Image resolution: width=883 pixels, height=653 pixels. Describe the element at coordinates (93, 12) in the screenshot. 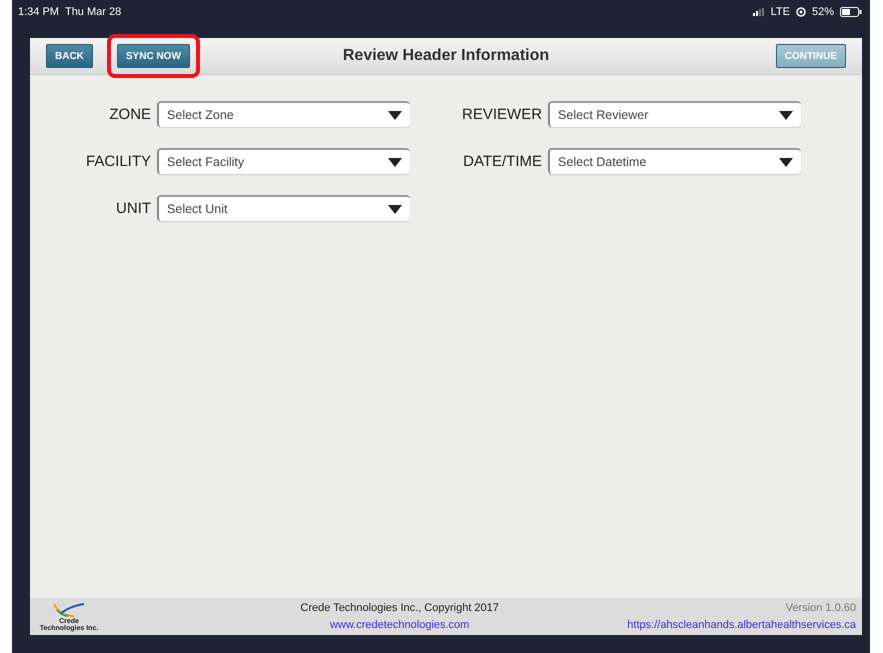

I see `status-date: Thu Mar 28` at that location.